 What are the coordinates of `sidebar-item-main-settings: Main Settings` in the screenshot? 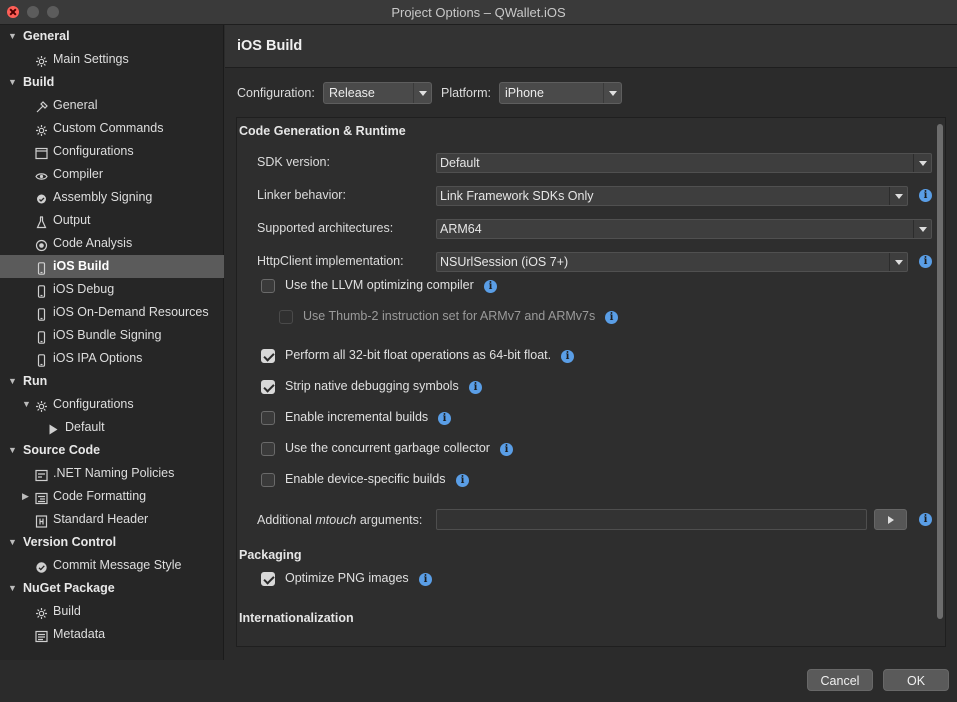 It's located at (112, 59).